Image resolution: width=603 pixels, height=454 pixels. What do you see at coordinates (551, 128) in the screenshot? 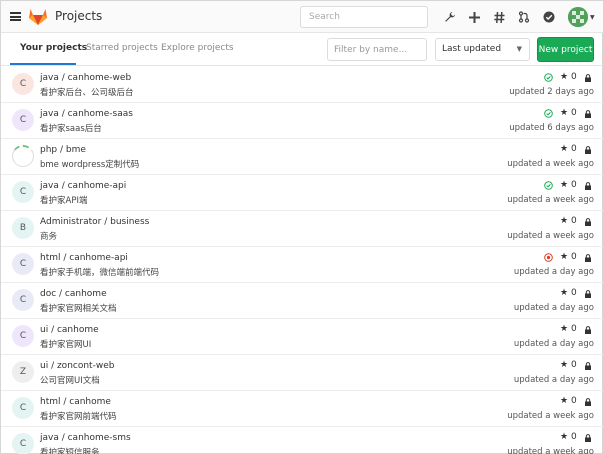
I see `updated-timestamp: updated 6 days ago` at bounding box center [551, 128].